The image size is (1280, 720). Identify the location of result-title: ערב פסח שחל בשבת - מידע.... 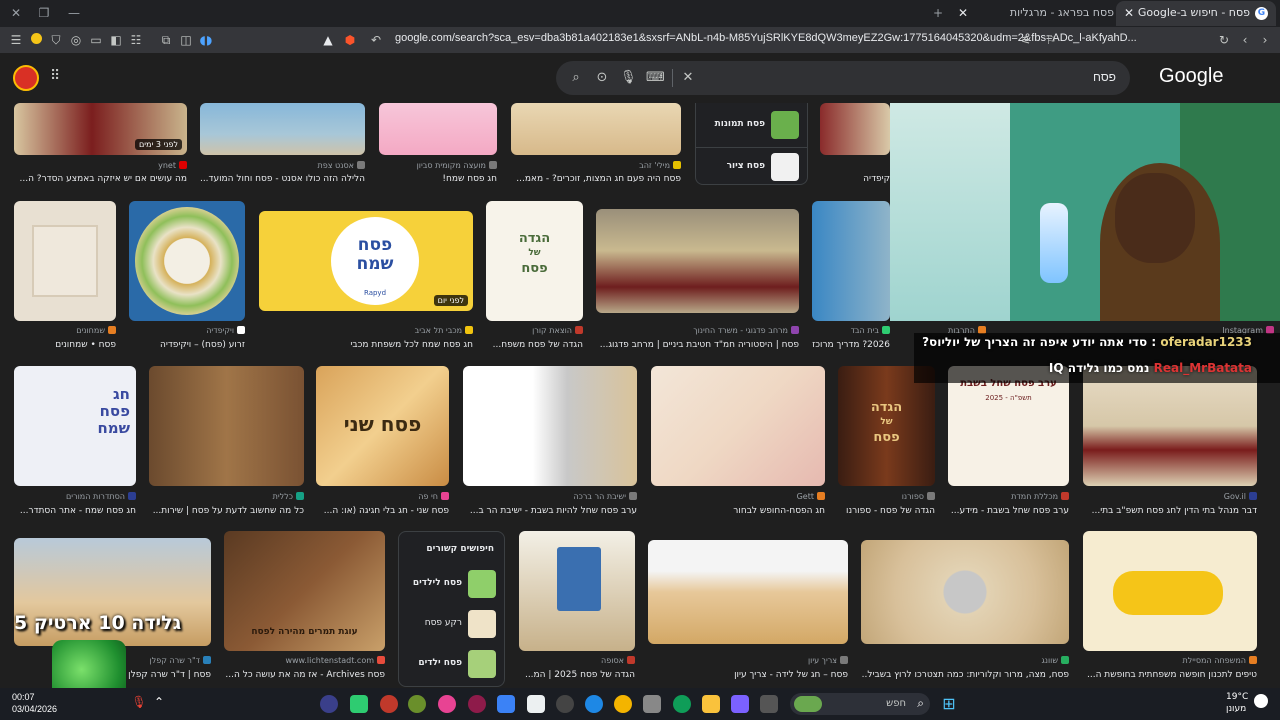
(1008, 511).